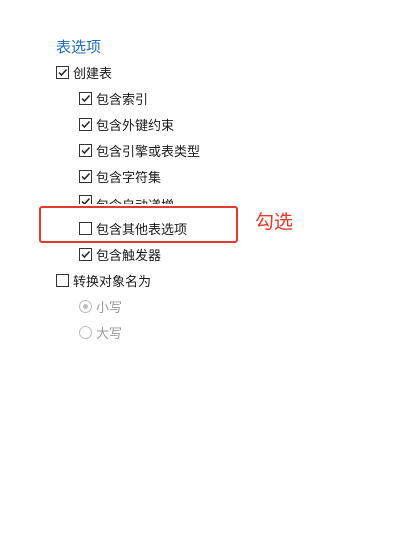  What do you see at coordinates (135, 199) in the screenshot?
I see `include-auto-increment-label: 包含自动递增` at bounding box center [135, 199].